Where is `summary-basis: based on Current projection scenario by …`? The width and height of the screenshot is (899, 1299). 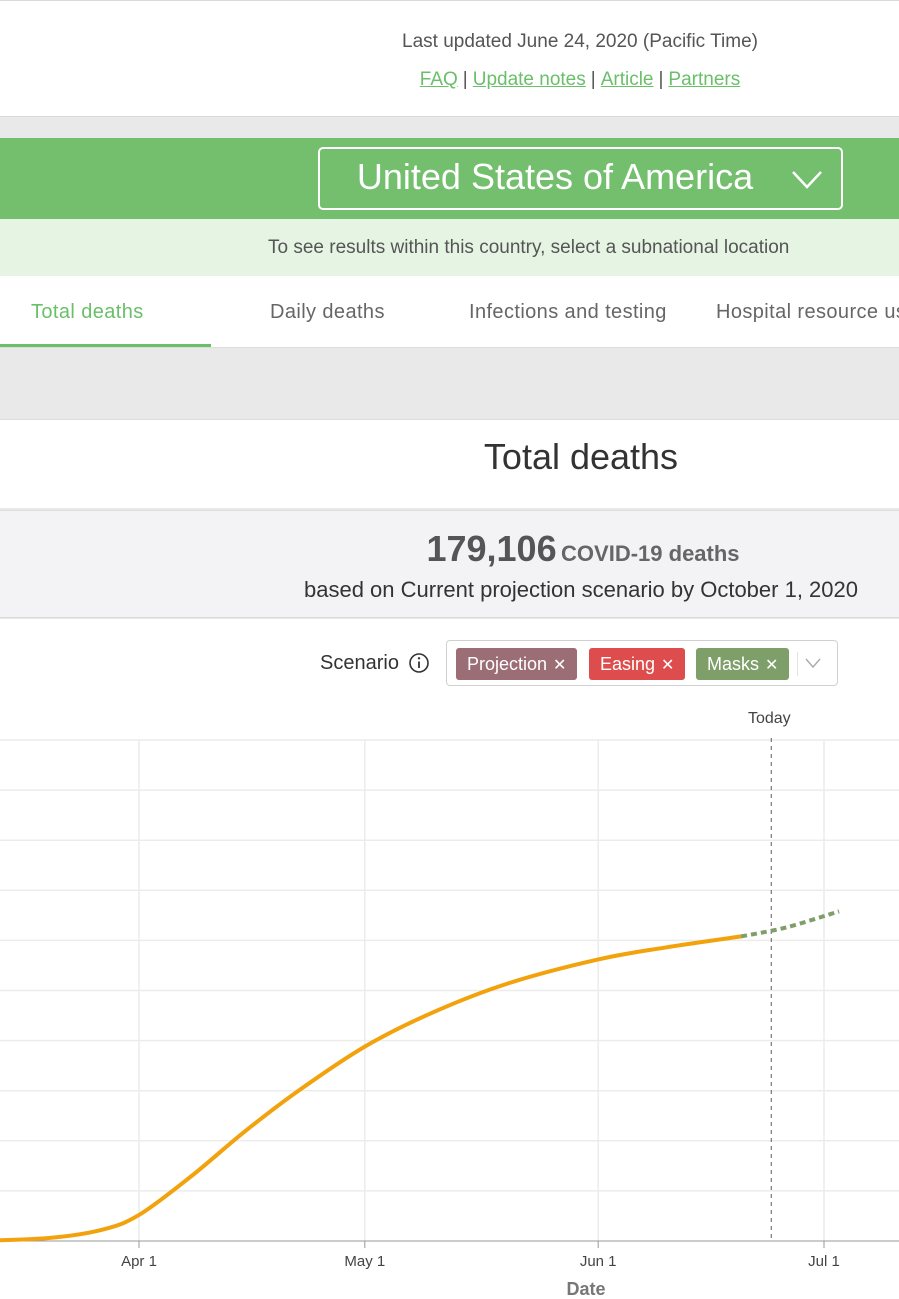
summary-basis: based on Current projection scenario by … is located at coordinates (581, 589).